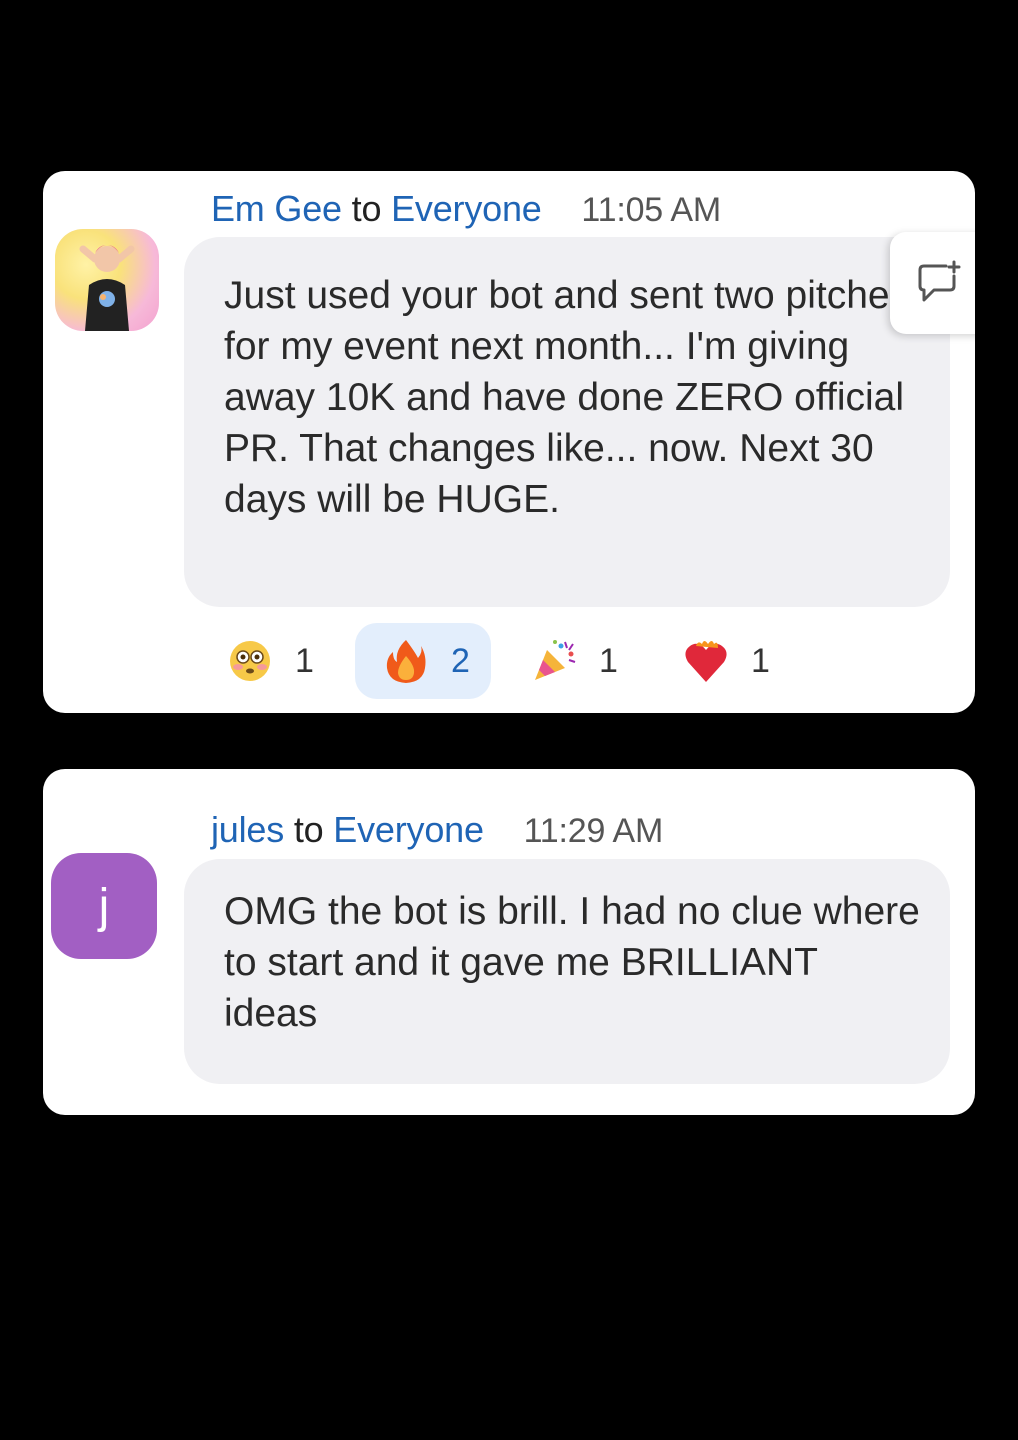 This screenshot has width=1018, height=1440. I want to click on reaction-flushed: 1, so click(272, 661).